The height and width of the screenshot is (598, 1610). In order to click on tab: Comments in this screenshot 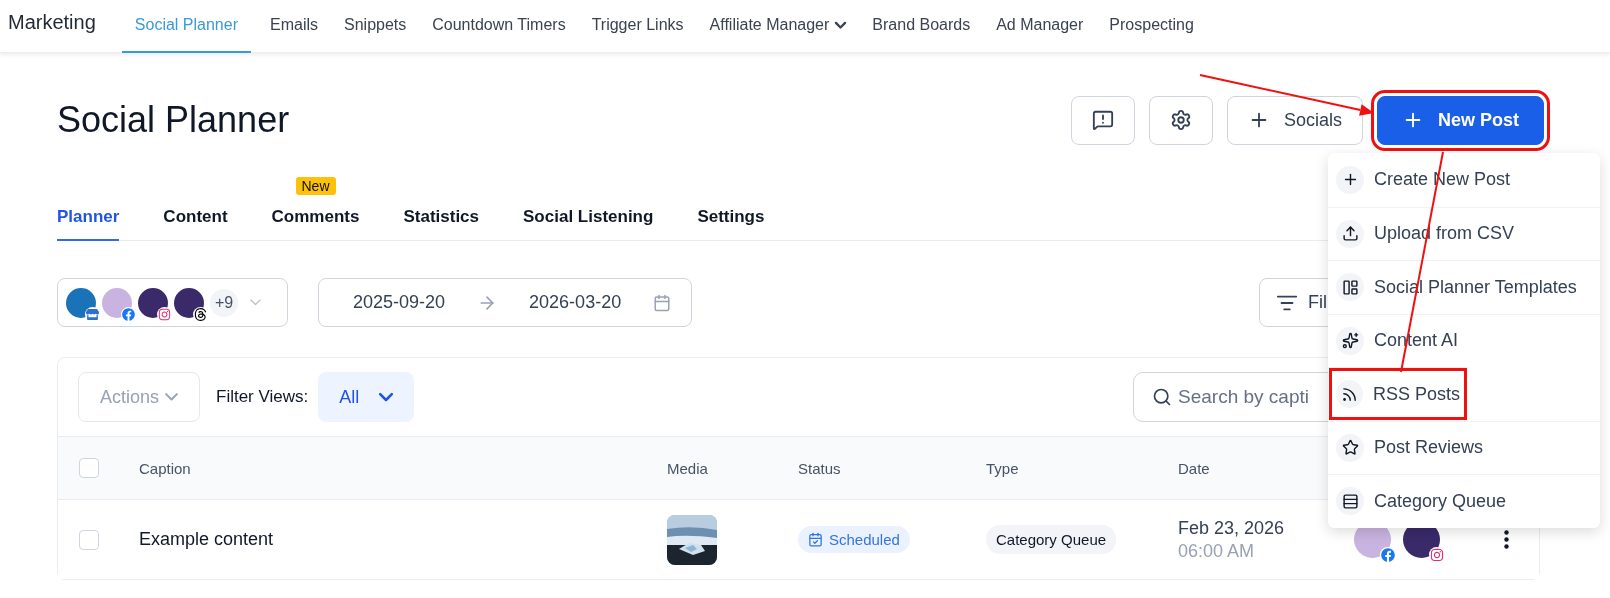, I will do `click(315, 224)`.